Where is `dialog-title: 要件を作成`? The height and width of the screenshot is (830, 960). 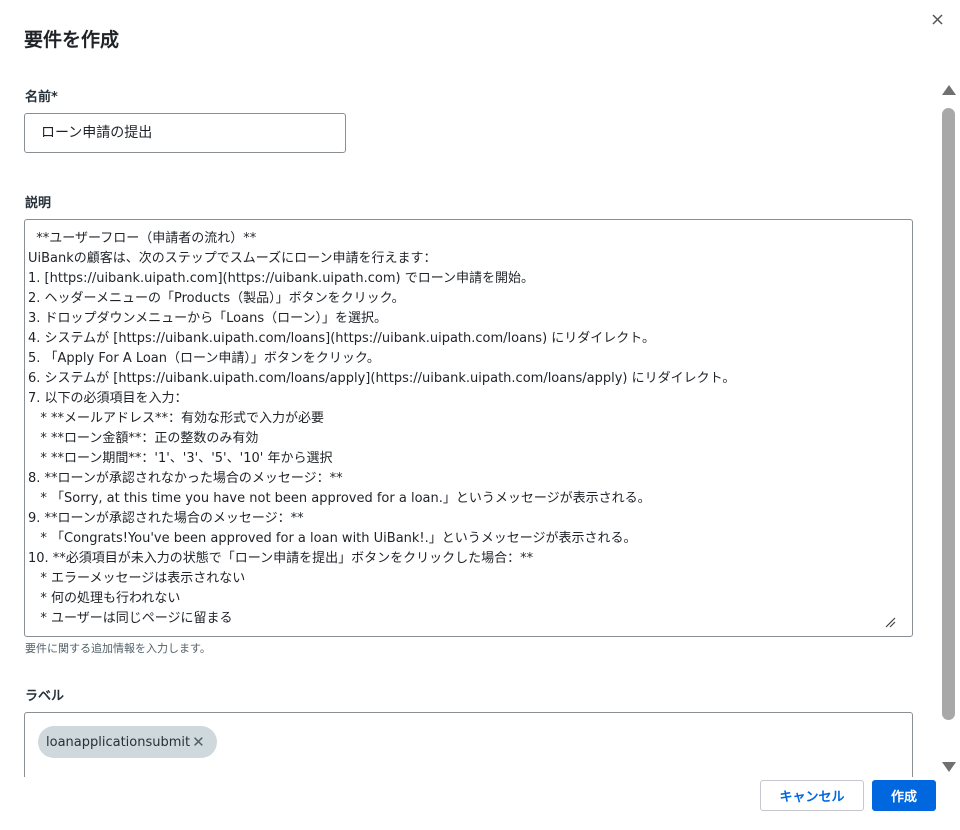
dialog-title: 要件を作成 is located at coordinates (72, 40).